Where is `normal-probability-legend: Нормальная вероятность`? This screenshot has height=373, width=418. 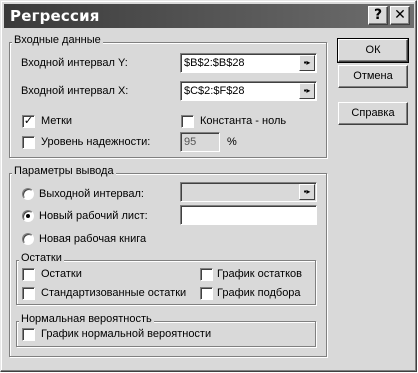 normal-probability-legend: Нормальная вероятность is located at coordinates (86, 319).